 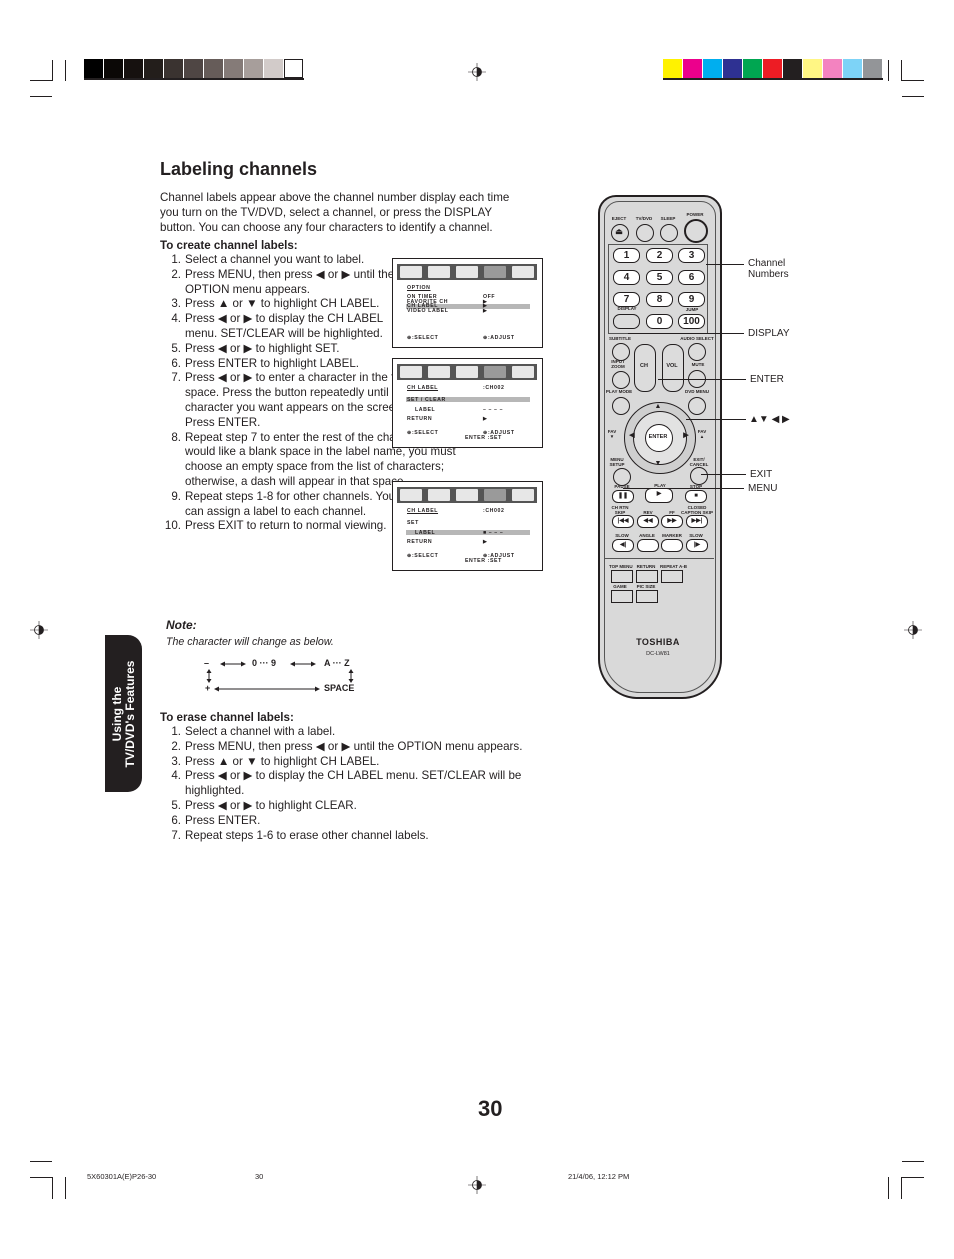 I want to click on pause-button: ❚❚, so click(x=623, y=496).